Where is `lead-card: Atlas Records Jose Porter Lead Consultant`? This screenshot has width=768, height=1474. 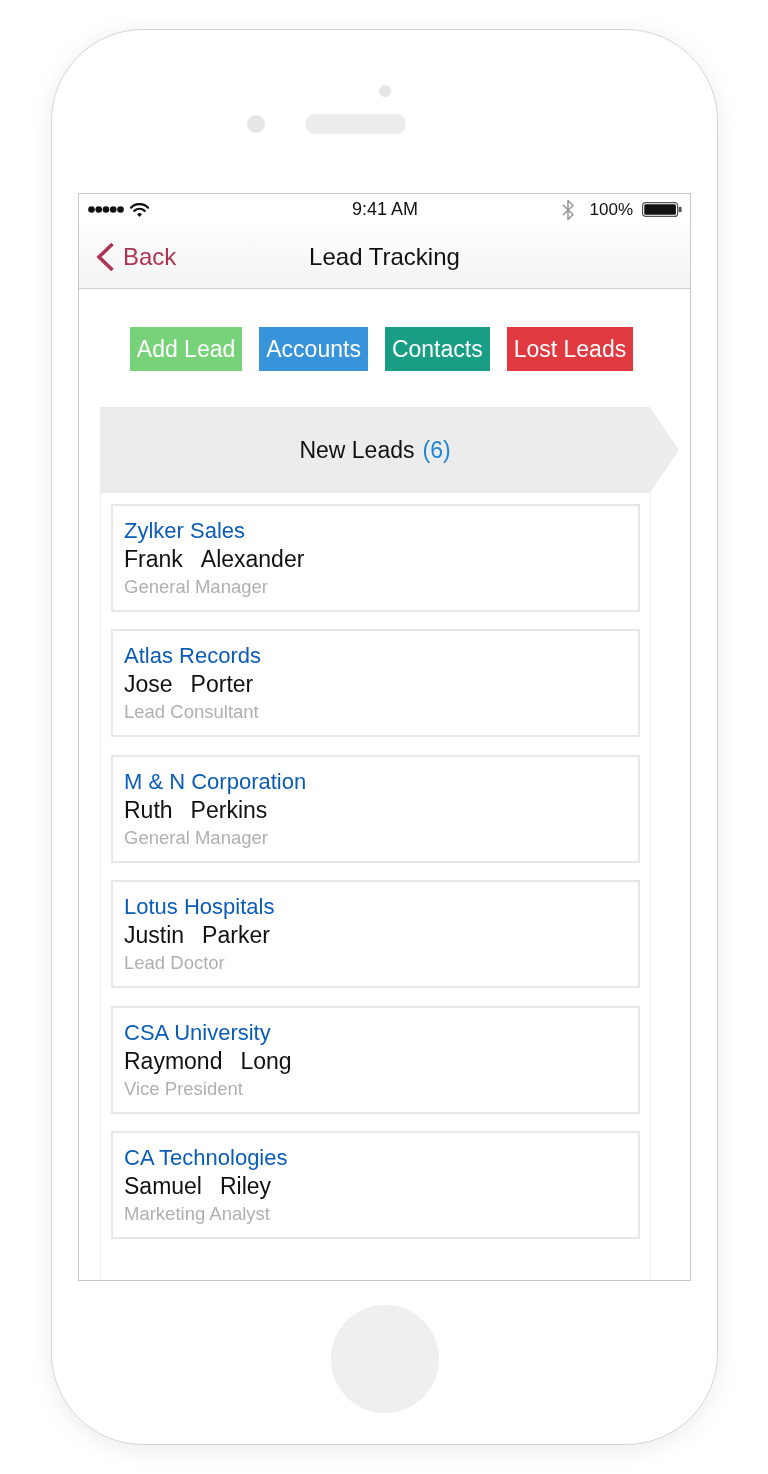
lead-card: Atlas Records Jose Porter Lead Consultant is located at coordinates (375, 683).